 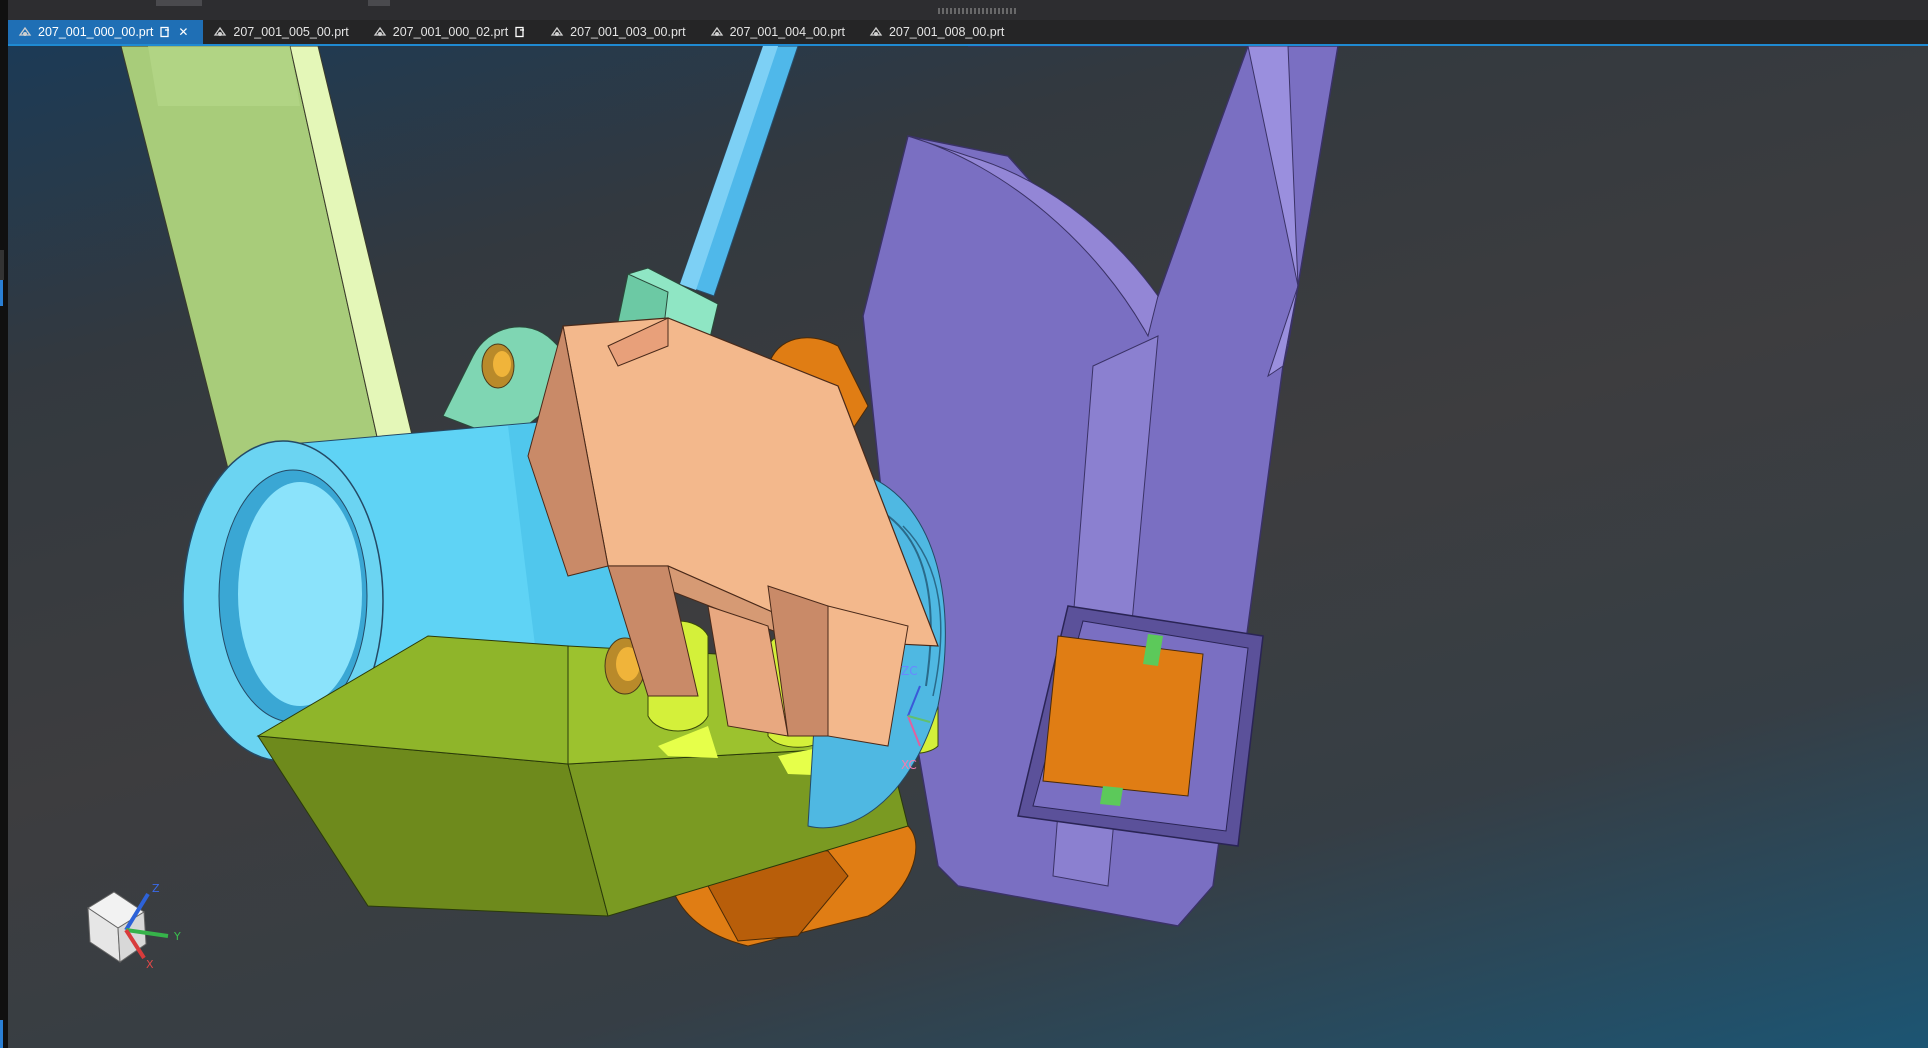 I want to click on document-tab: 207_001_004_00.prt, so click(x=779, y=32).